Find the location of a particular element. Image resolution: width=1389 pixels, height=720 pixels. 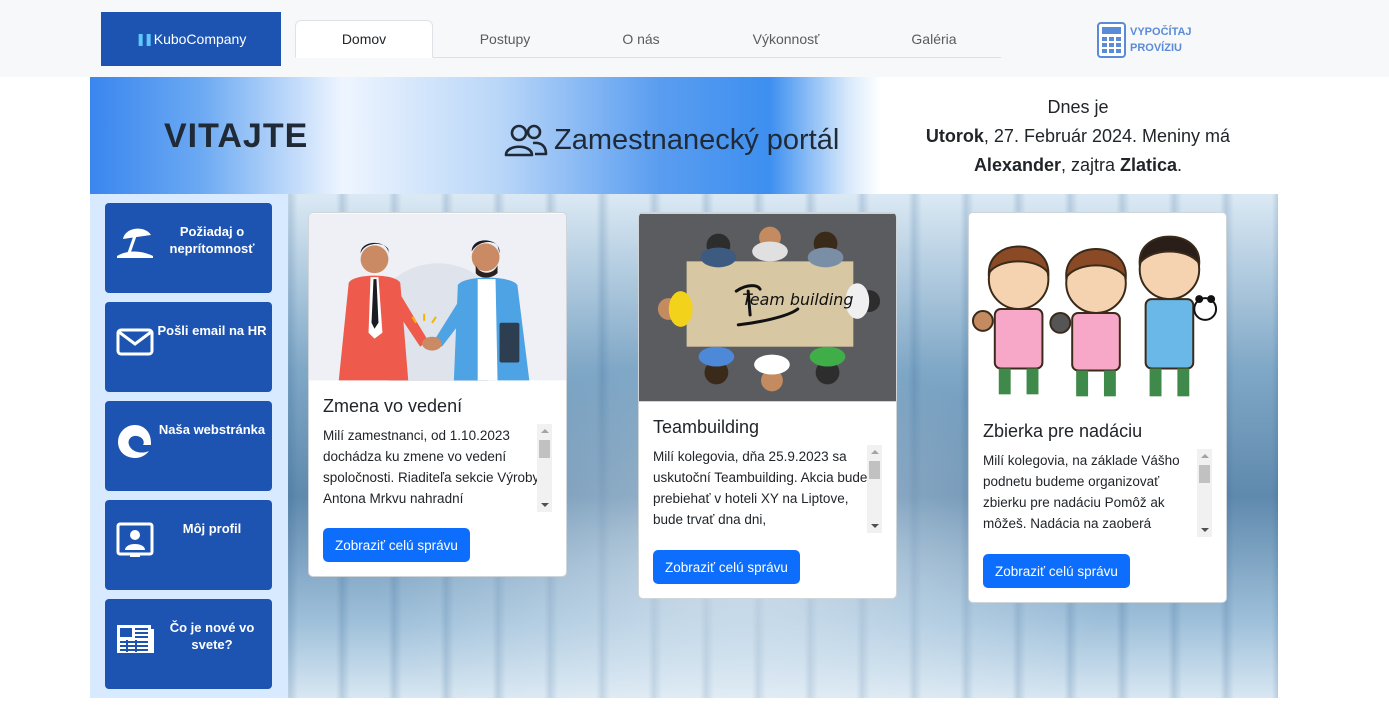

portal-title: Zamestnanecký portál is located at coordinates (697, 139).